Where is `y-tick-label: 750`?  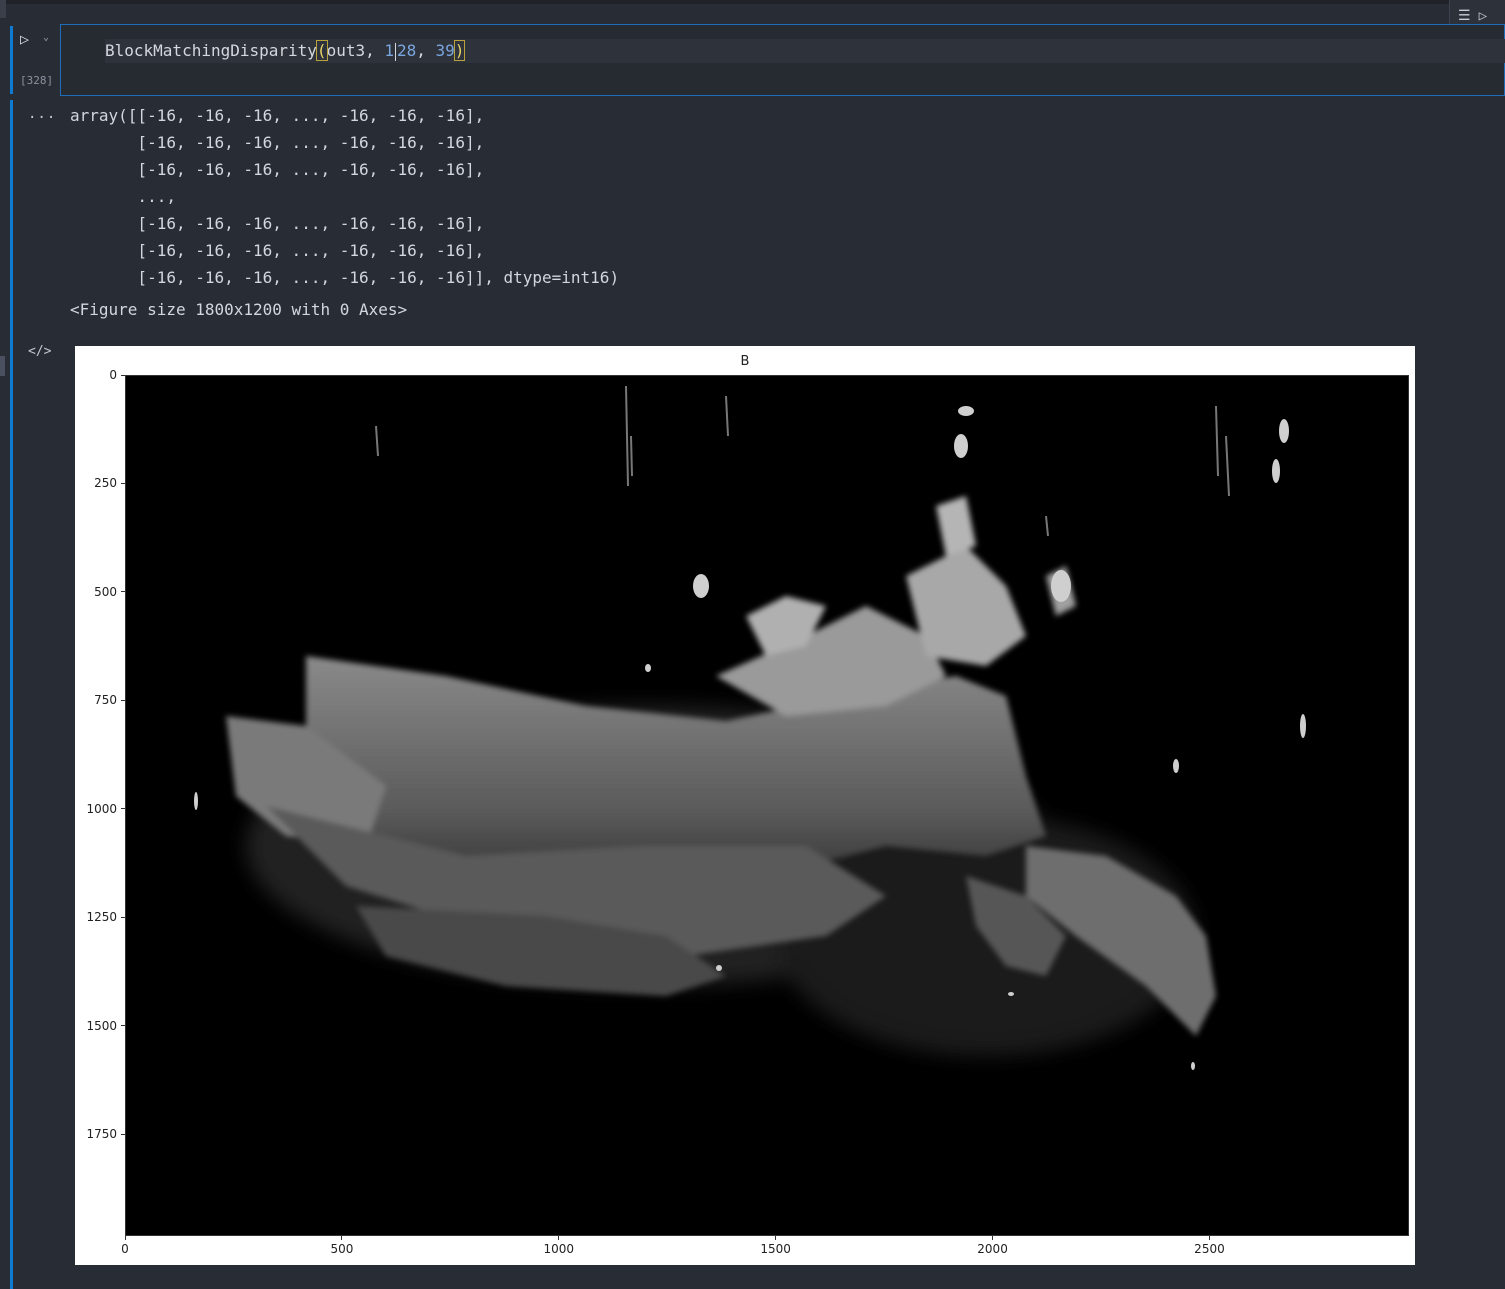
y-tick-label: 750 is located at coordinates (105, 700).